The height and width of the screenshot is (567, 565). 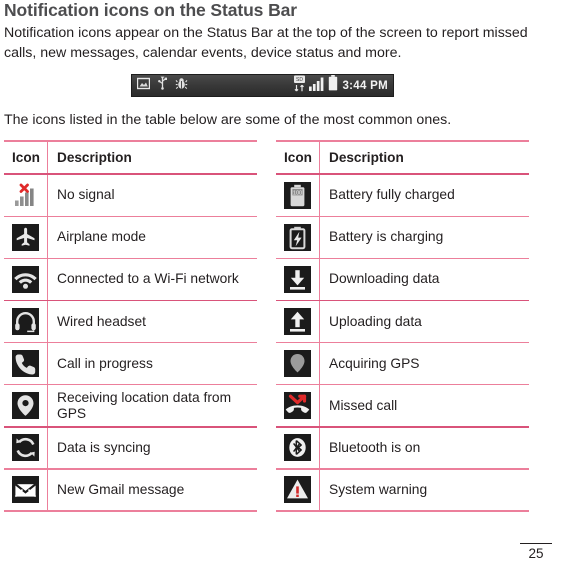 What do you see at coordinates (262, 85) in the screenshot?
I see `status-bar-figure: SD 3:44 PM` at bounding box center [262, 85].